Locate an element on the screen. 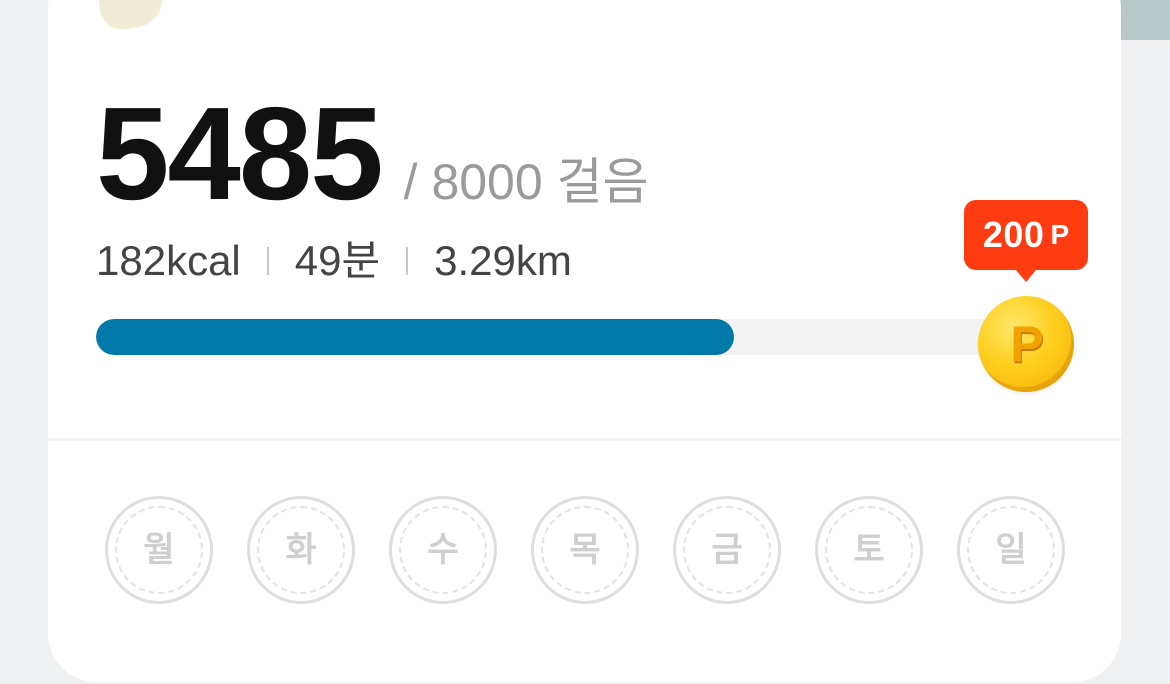 The height and width of the screenshot is (684, 1170). weekday-stamp-mon: 월 is located at coordinates (159, 550).